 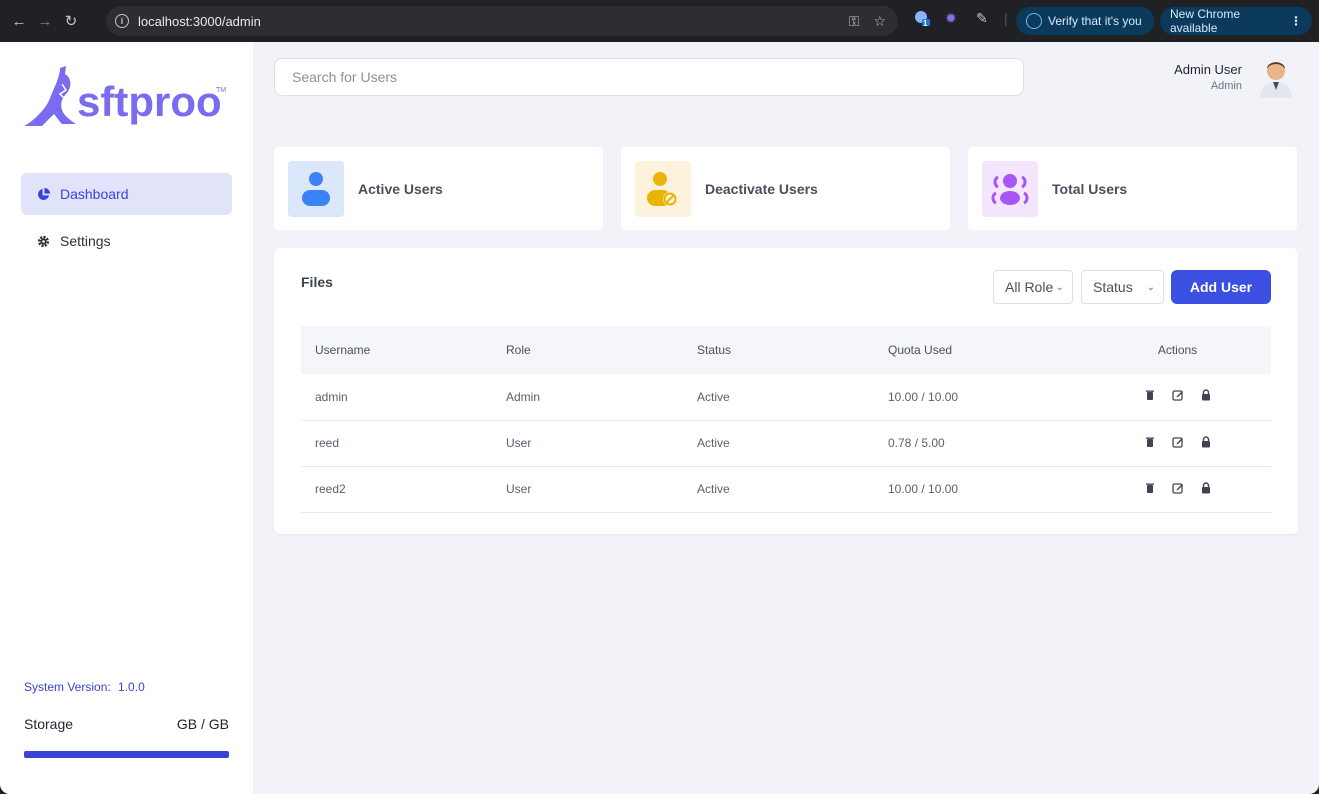 I want to click on table-header-row: Username Role Status Quota Used Actions, so click(x=786, y=350).